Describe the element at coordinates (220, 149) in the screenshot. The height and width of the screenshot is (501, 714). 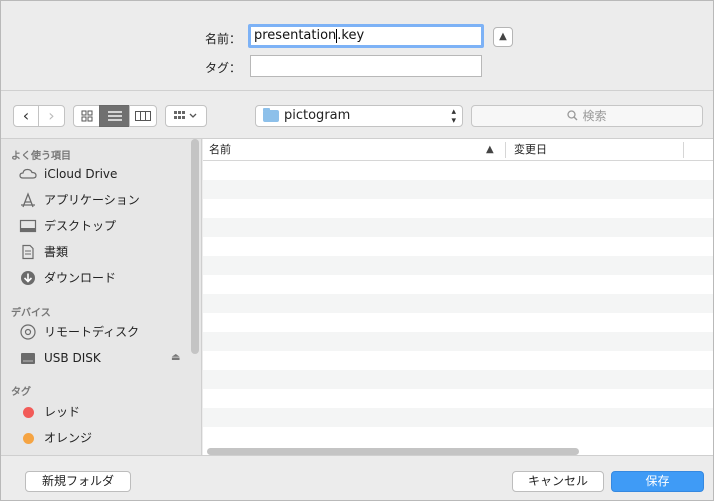
I see `column-header-name: 名前` at that location.